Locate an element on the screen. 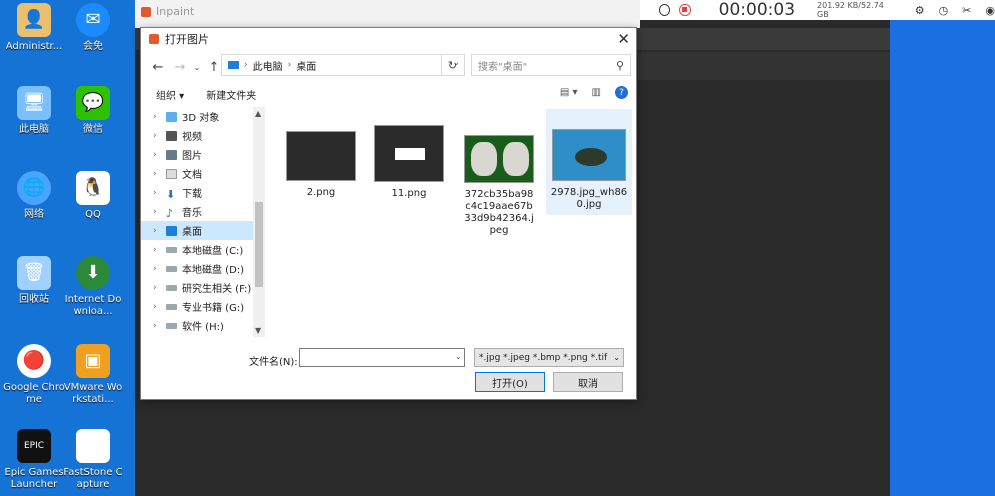  tree-item-drive-c: › 本地磁盘 (C:) is located at coordinates (203, 249).